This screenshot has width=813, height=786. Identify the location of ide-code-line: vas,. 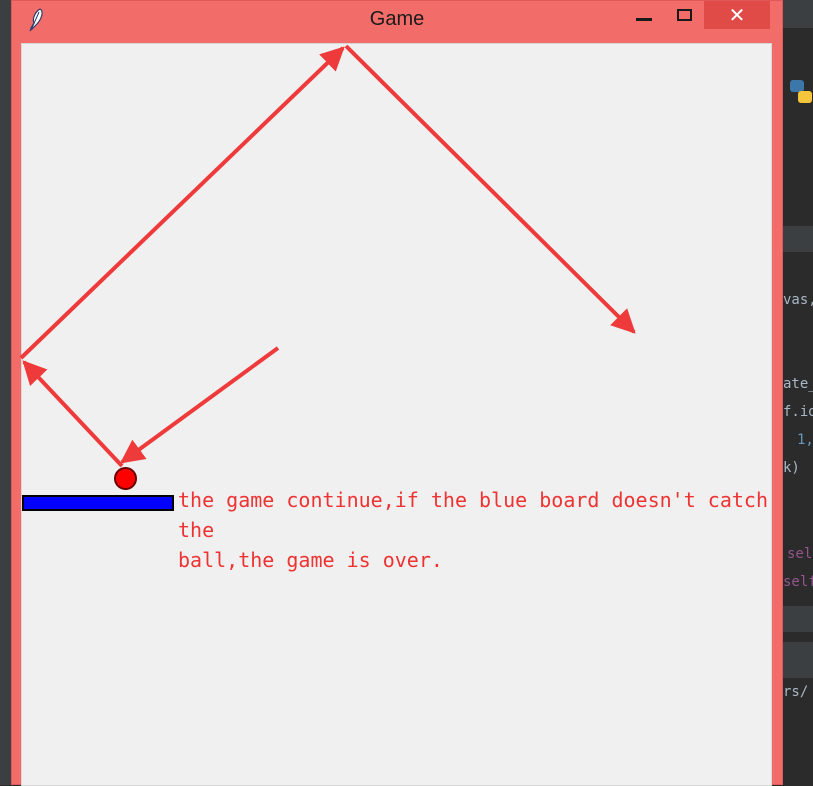
(798, 300).